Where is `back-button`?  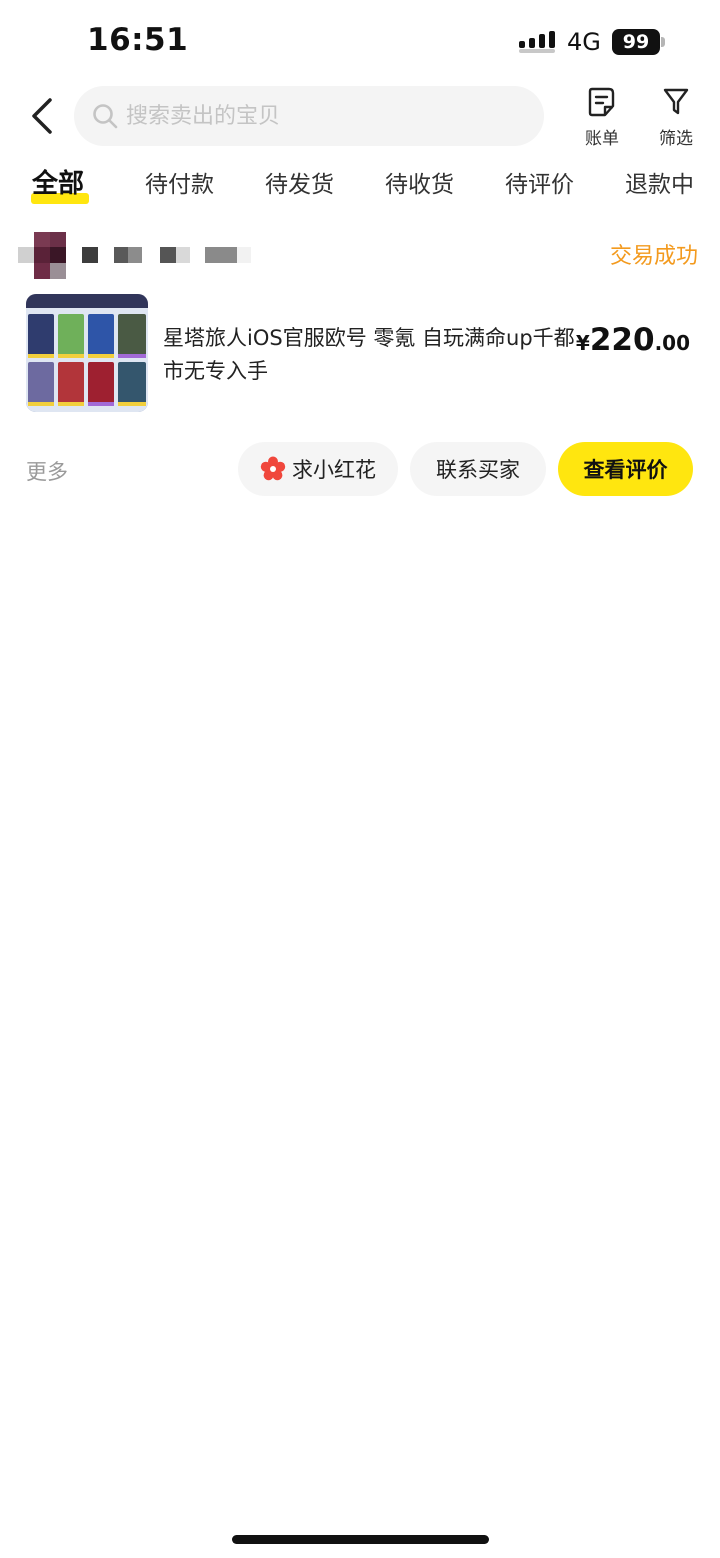 back-button is located at coordinates (44, 116).